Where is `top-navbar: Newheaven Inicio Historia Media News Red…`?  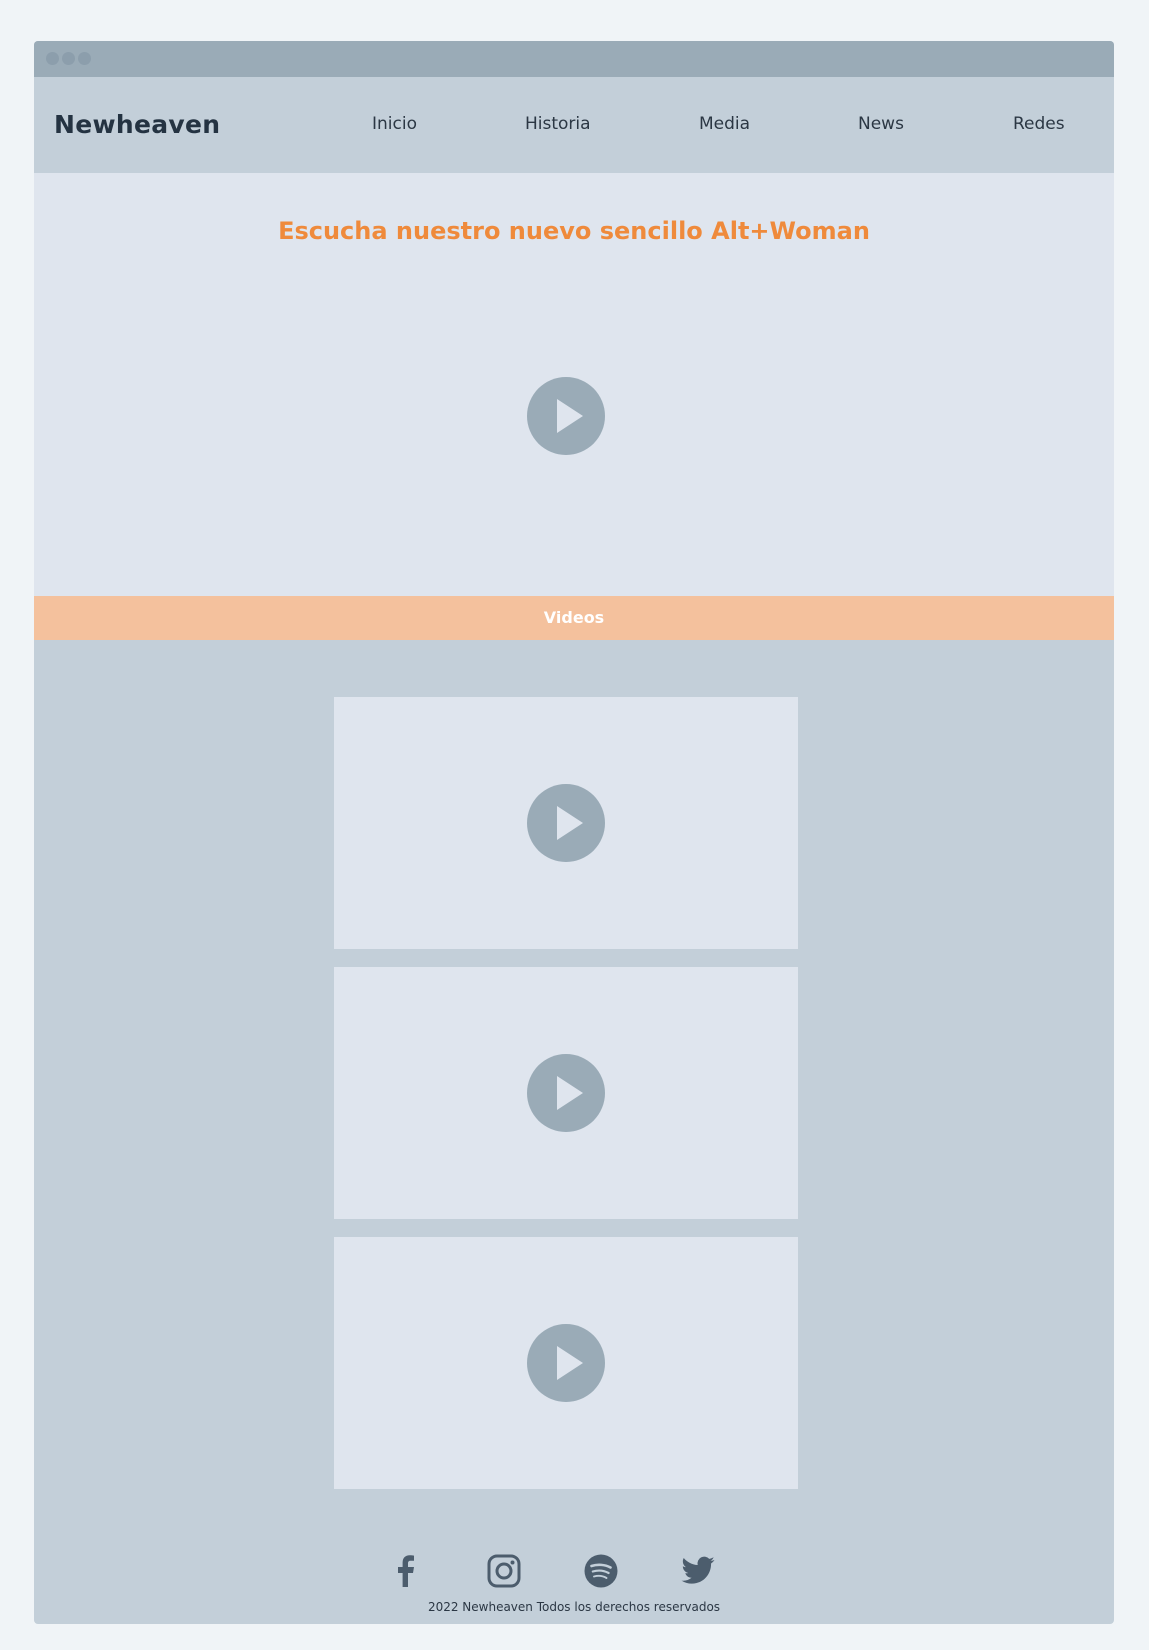
top-navbar: Newheaven Inicio Historia Media News Red… is located at coordinates (574, 125).